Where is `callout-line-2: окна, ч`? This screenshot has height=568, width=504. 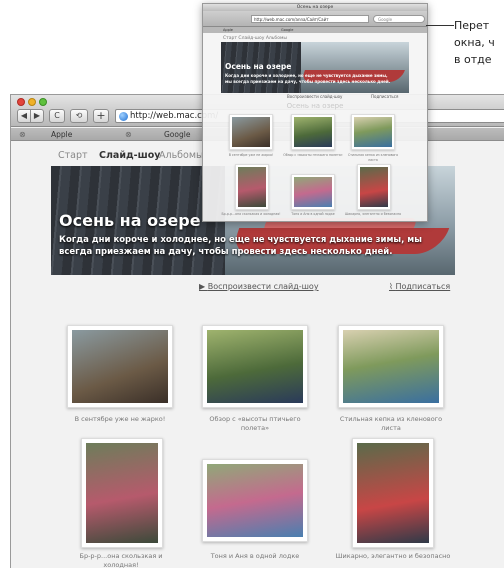 callout-line-2: окна, ч is located at coordinates (474, 42).